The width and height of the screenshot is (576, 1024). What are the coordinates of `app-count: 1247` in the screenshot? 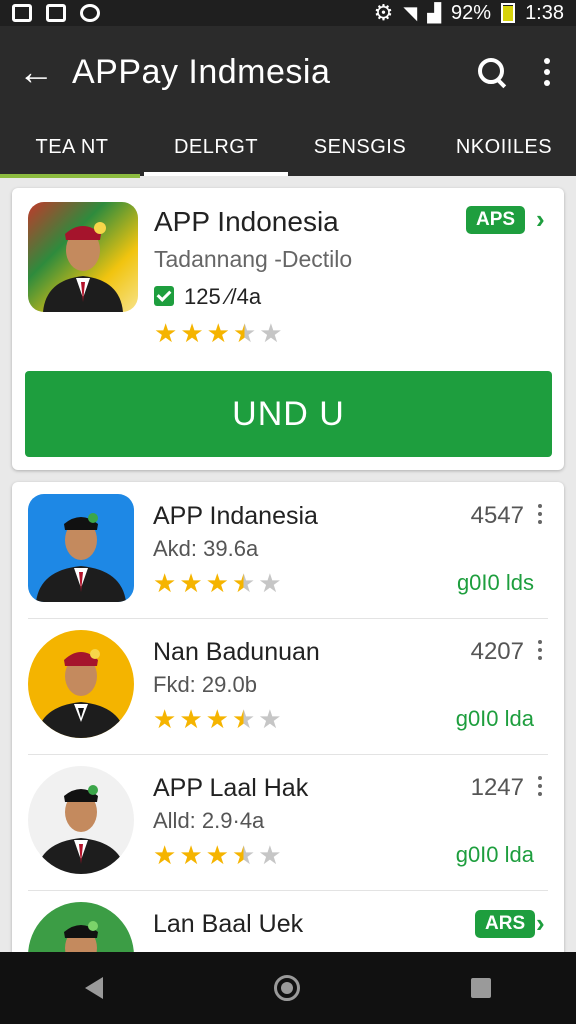 It's located at (497, 787).